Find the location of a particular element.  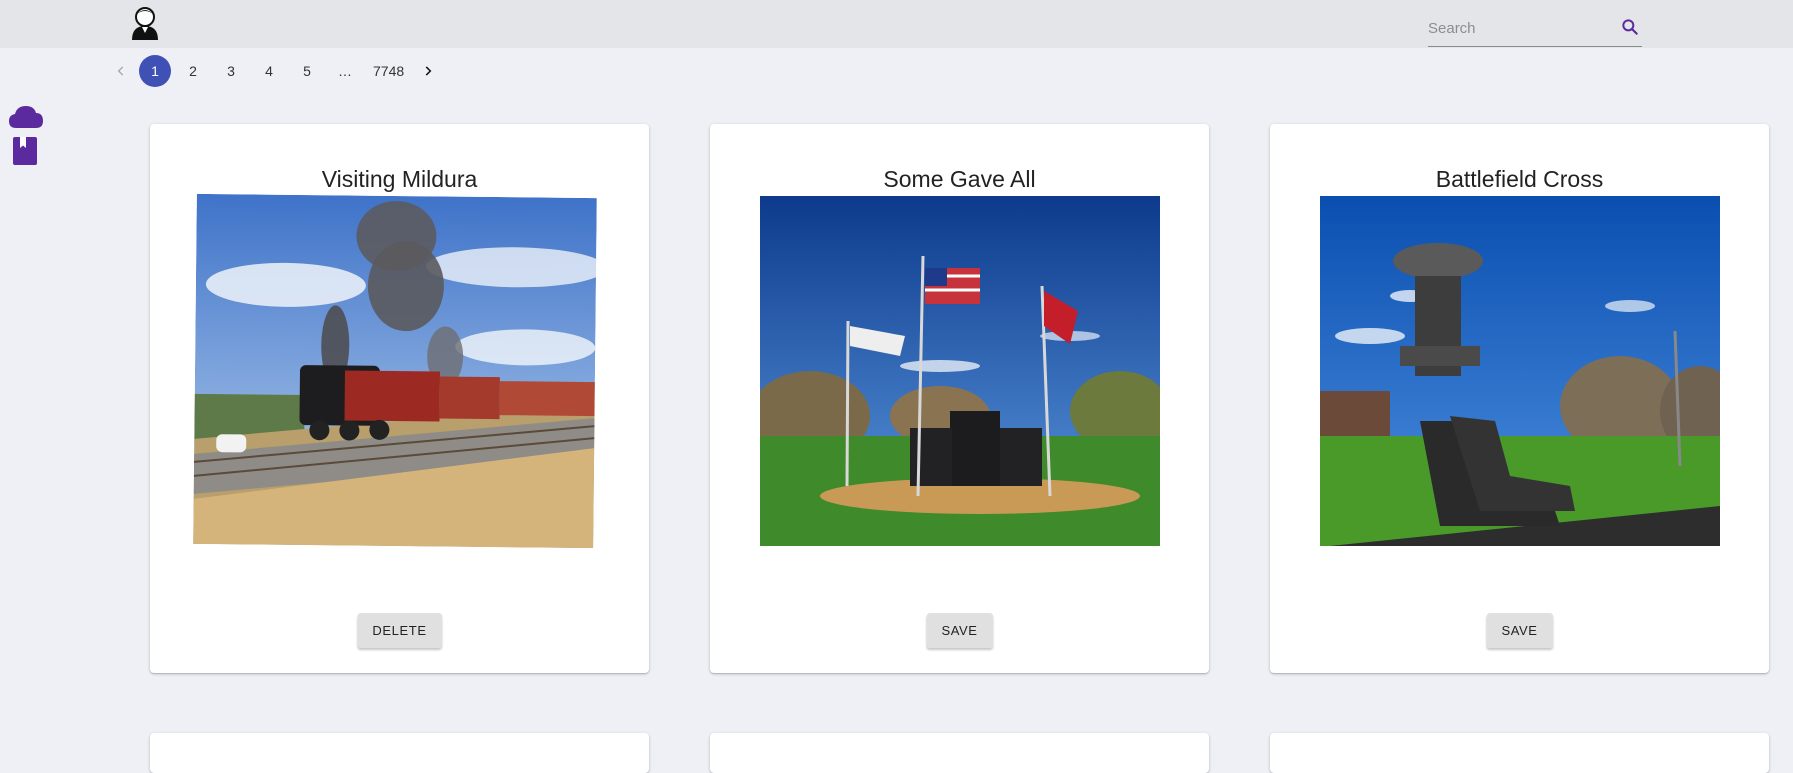

card-title: Battlefield Cross is located at coordinates (1519, 179).